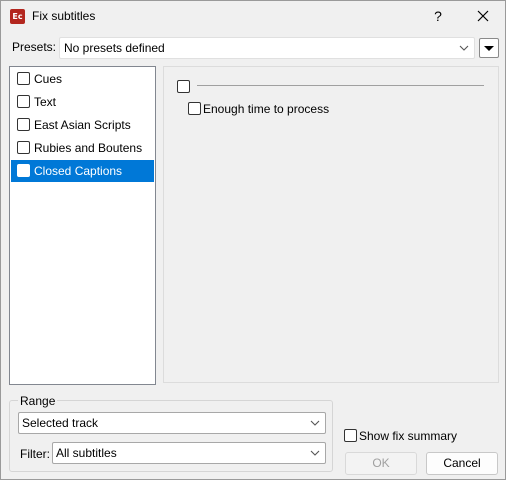 The height and width of the screenshot is (480, 506). Describe the element at coordinates (340, 85) in the screenshot. I see `group-divider` at that location.